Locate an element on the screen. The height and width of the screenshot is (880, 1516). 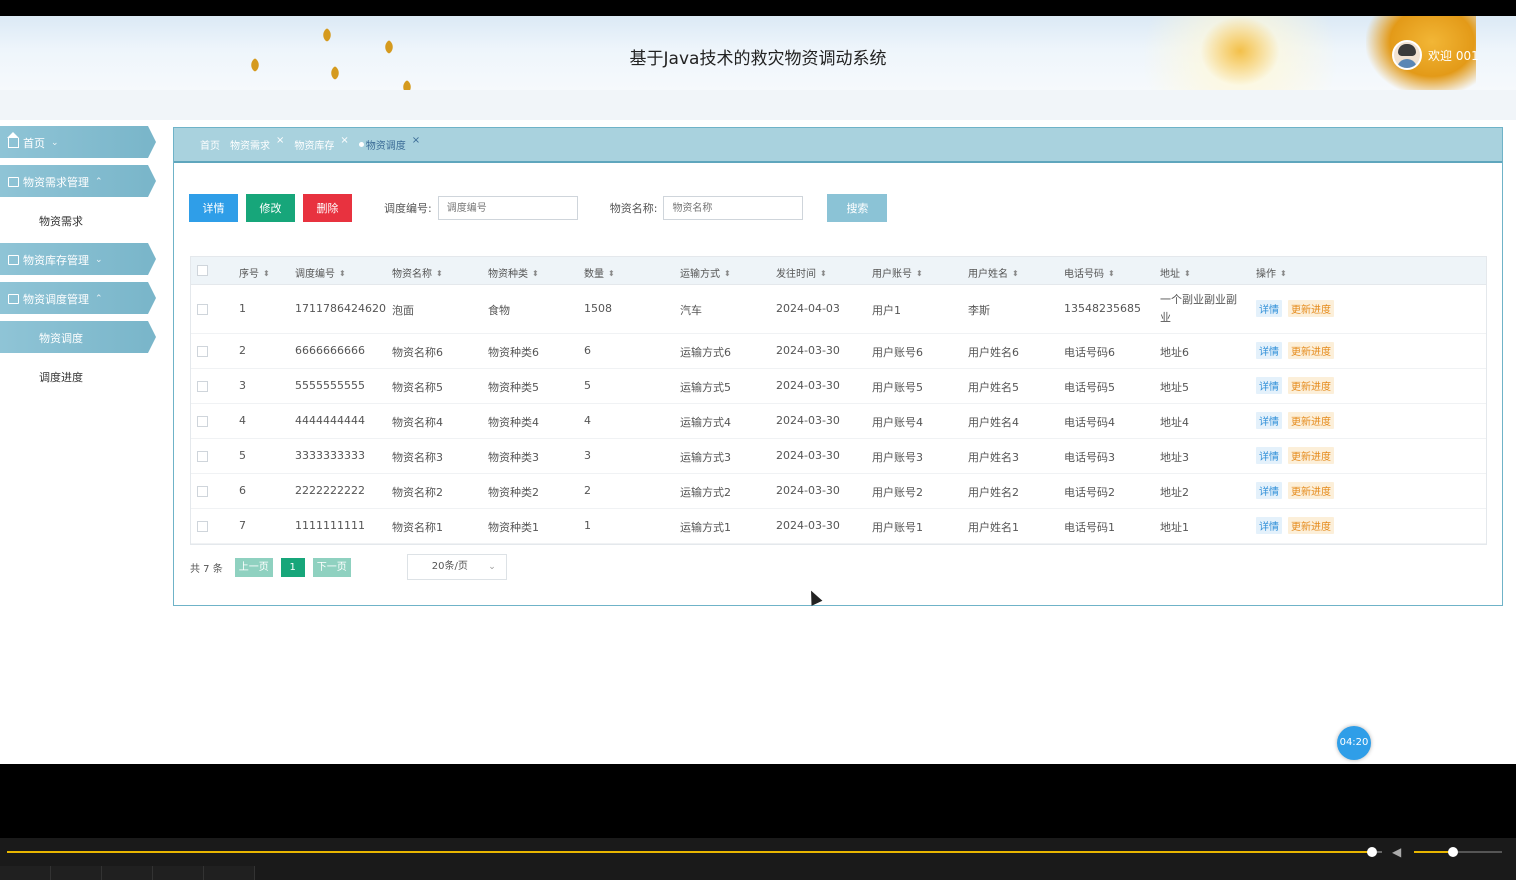
dispatch-no-input is located at coordinates (507, 208).